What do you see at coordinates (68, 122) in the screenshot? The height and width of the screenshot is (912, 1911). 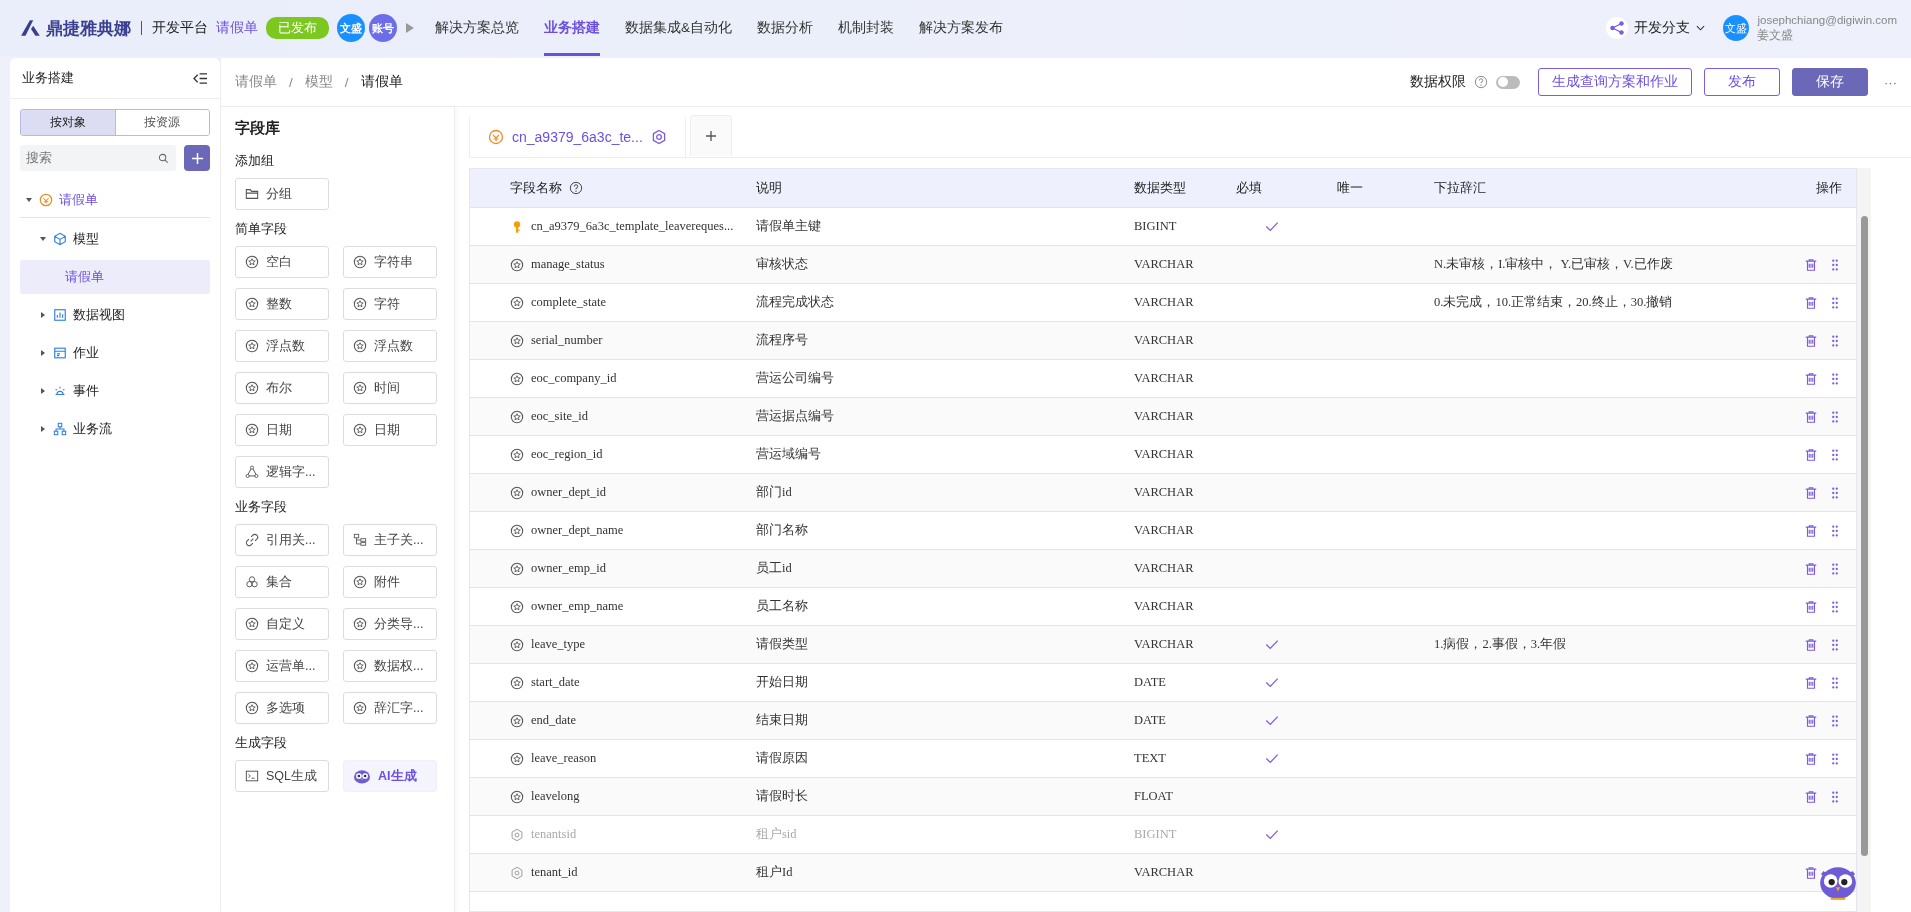 I see `segment-tab: 按对象` at bounding box center [68, 122].